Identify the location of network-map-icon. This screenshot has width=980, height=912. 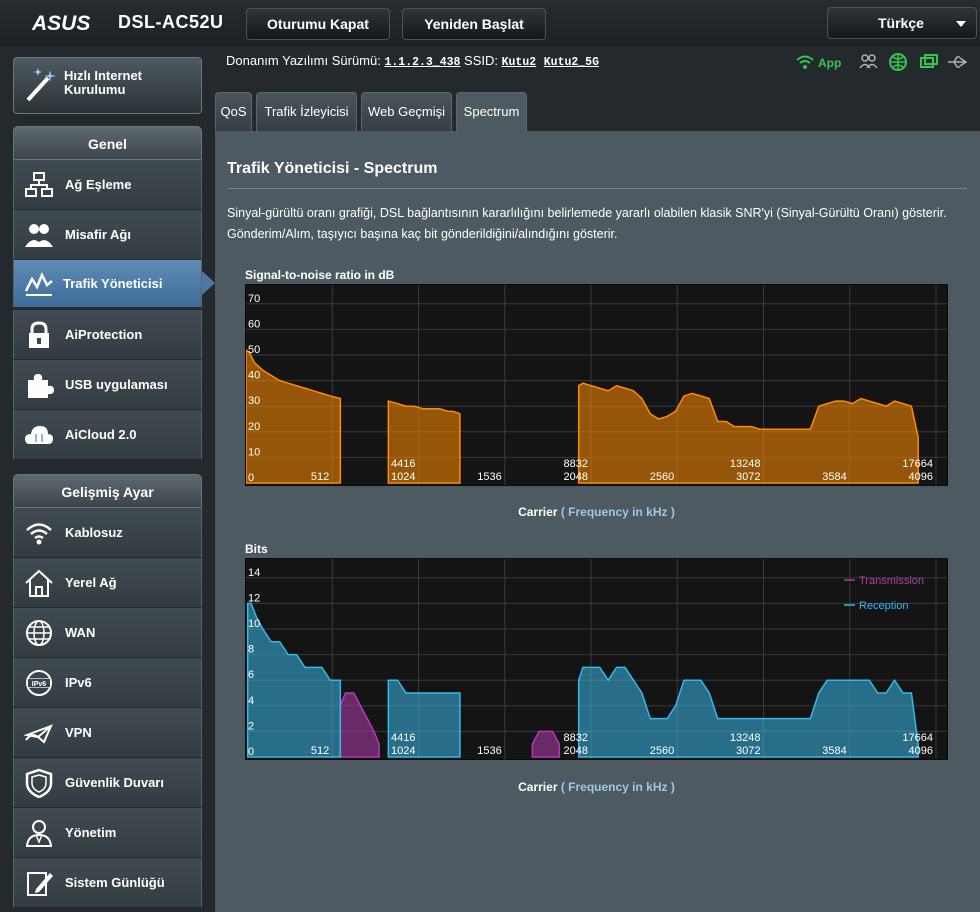
(39, 184).